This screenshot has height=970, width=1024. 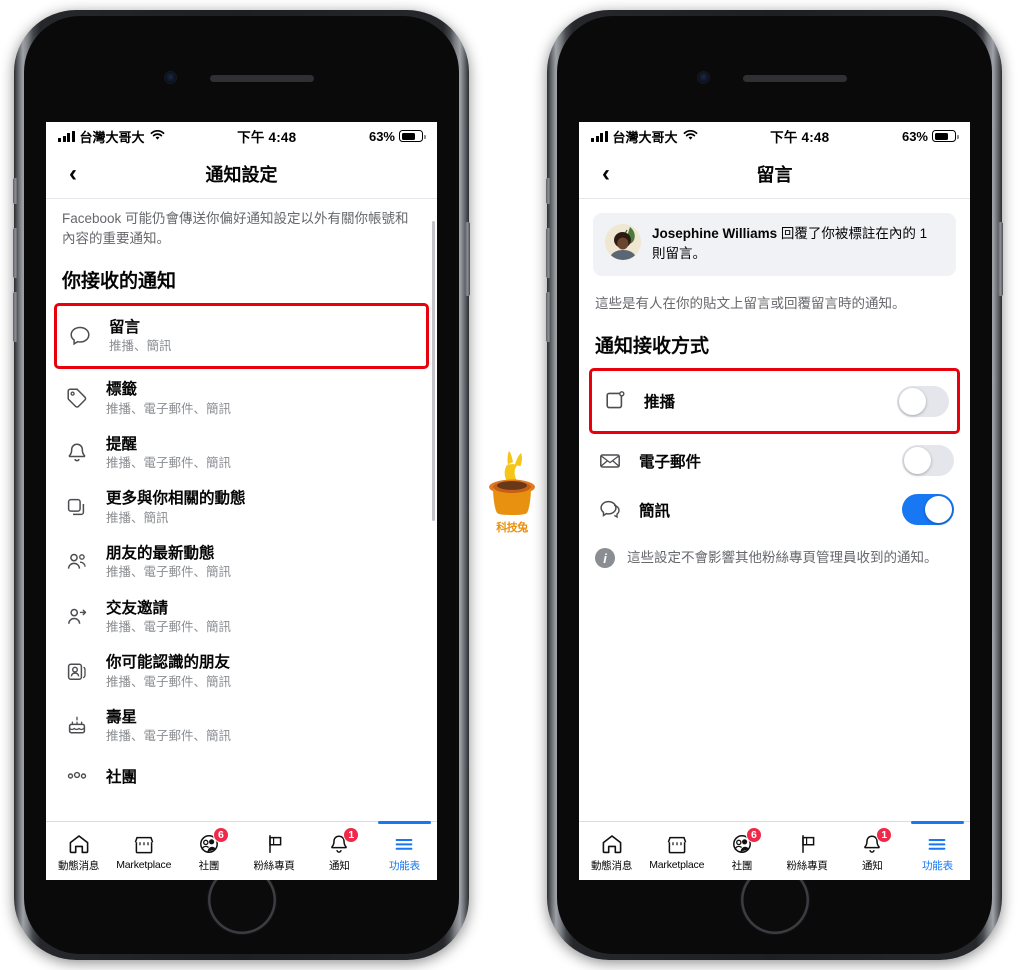 What do you see at coordinates (122, 444) in the screenshot?
I see `row-title: 提醒` at bounding box center [122, 444].